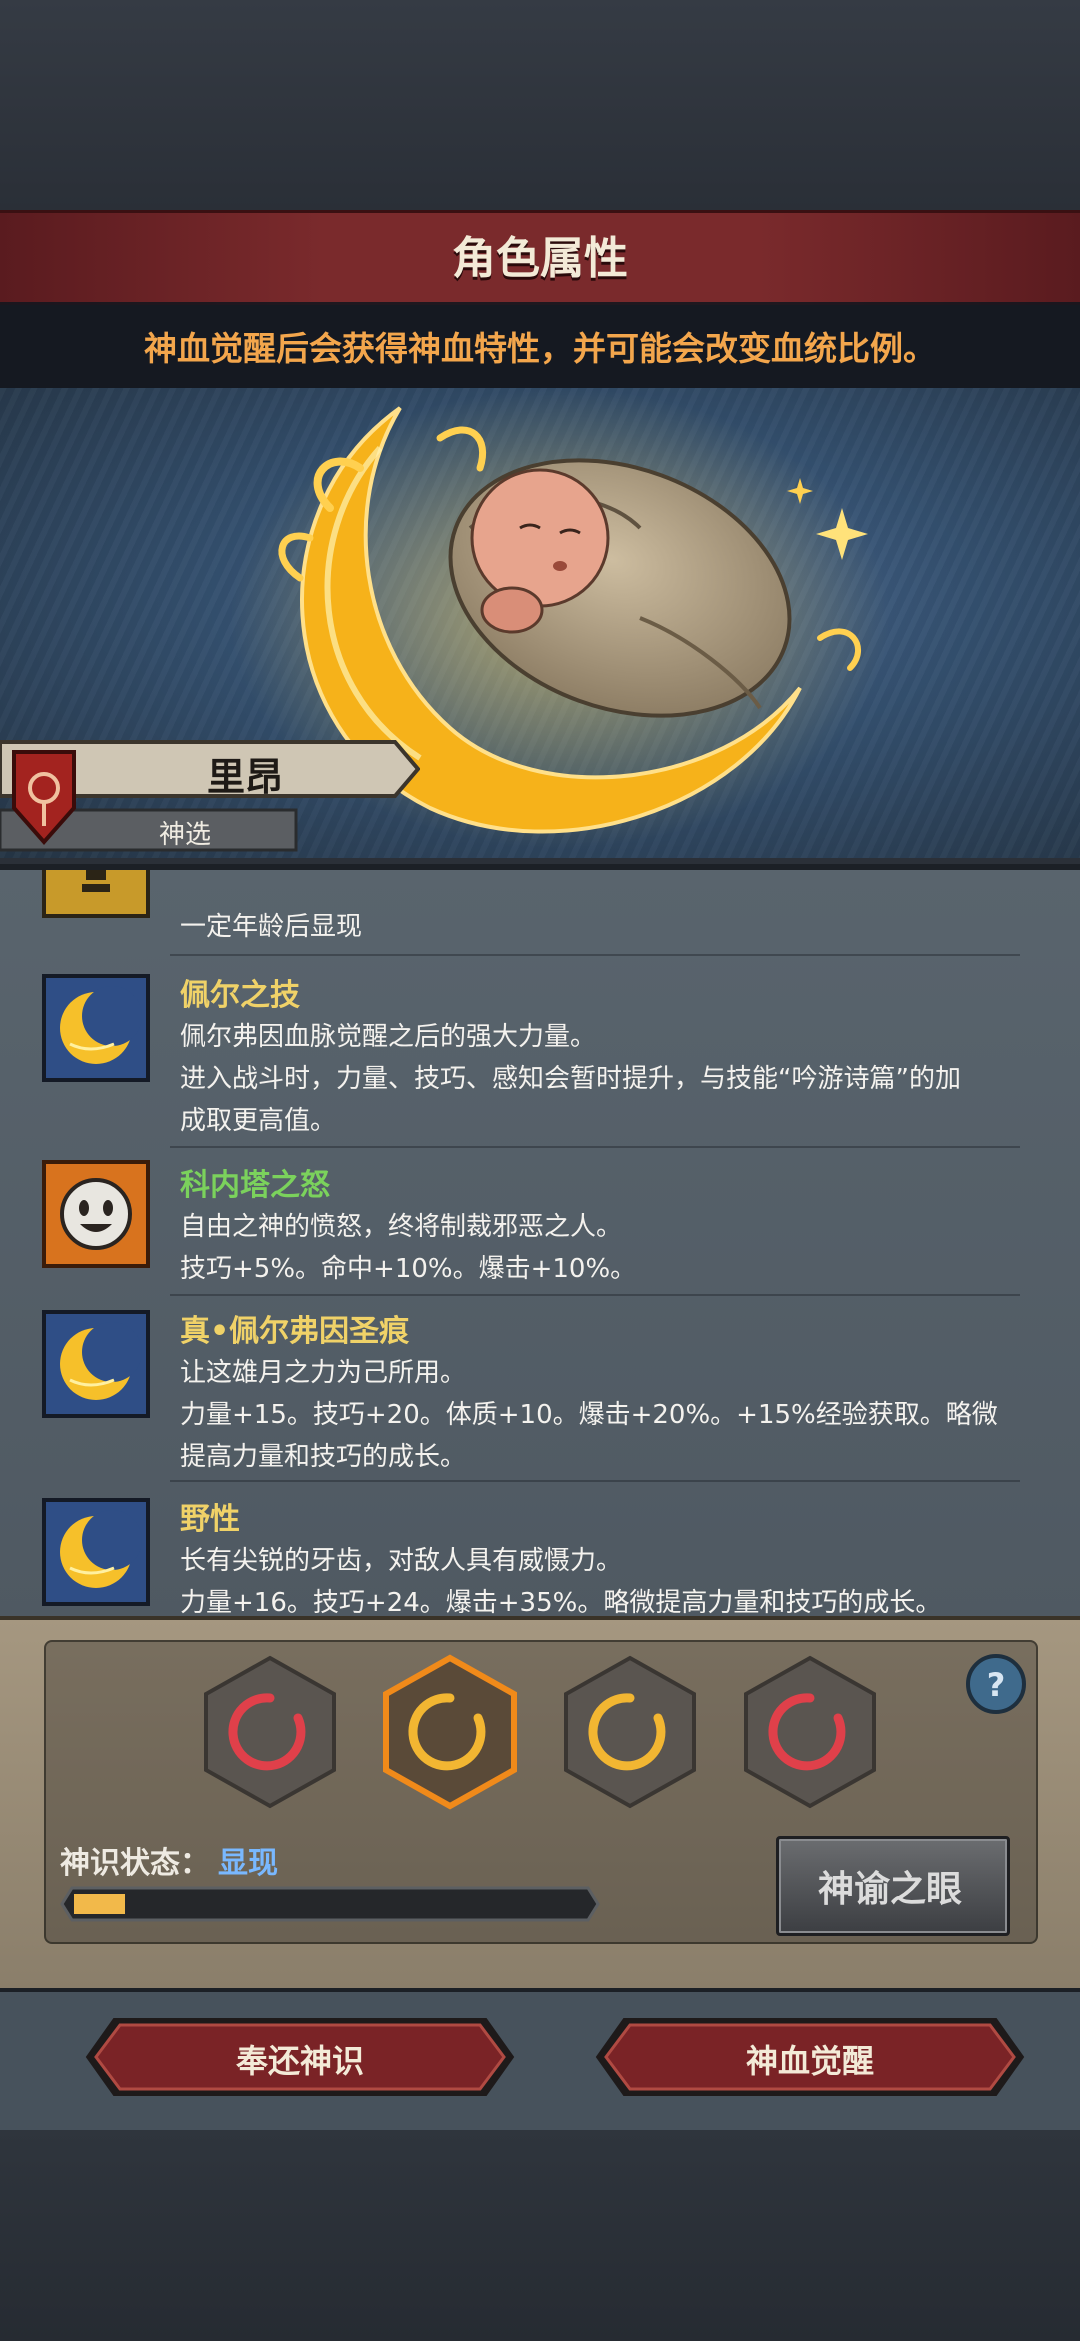 This screenshot has height=2341, width=1080. I want to click on help-button: ?, so click(996, 1684).